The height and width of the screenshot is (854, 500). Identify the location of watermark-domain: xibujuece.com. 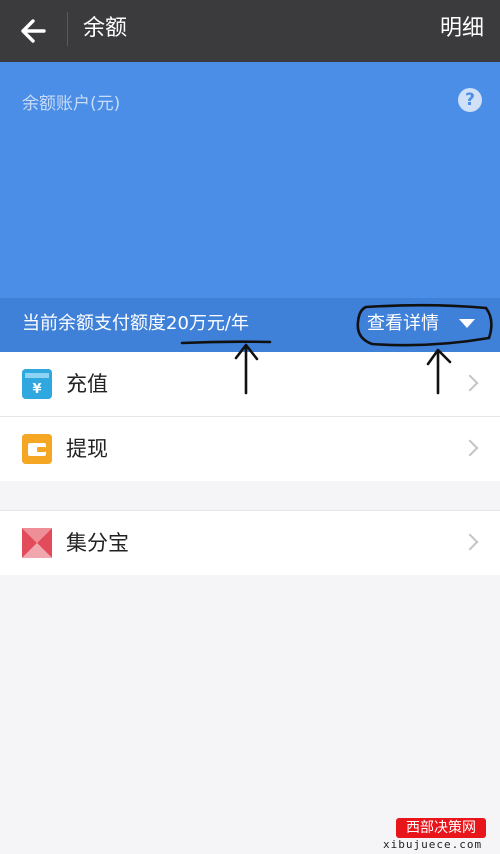
(433, 844).